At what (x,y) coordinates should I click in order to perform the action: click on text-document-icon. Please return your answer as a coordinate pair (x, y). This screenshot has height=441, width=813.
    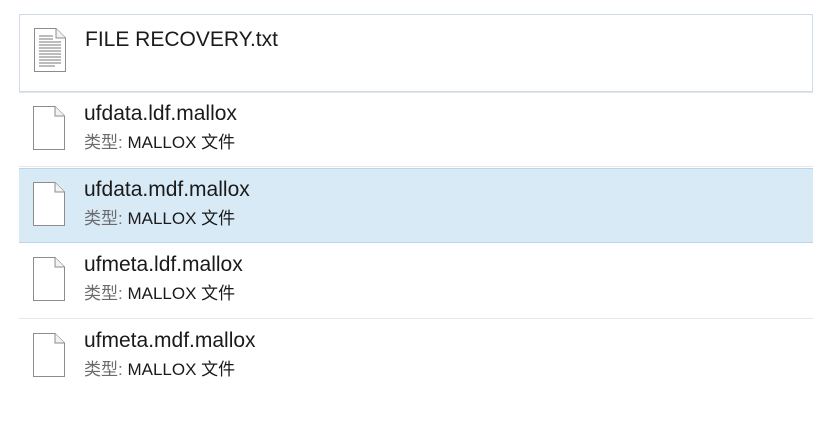
    Looking at the image, I should click on (50, 50).